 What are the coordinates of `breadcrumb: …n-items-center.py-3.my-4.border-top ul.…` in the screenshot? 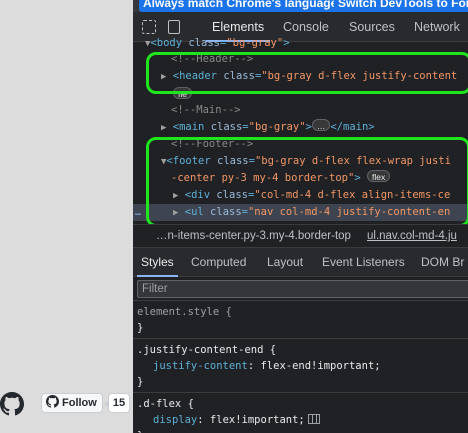 It's located at (300, 236).